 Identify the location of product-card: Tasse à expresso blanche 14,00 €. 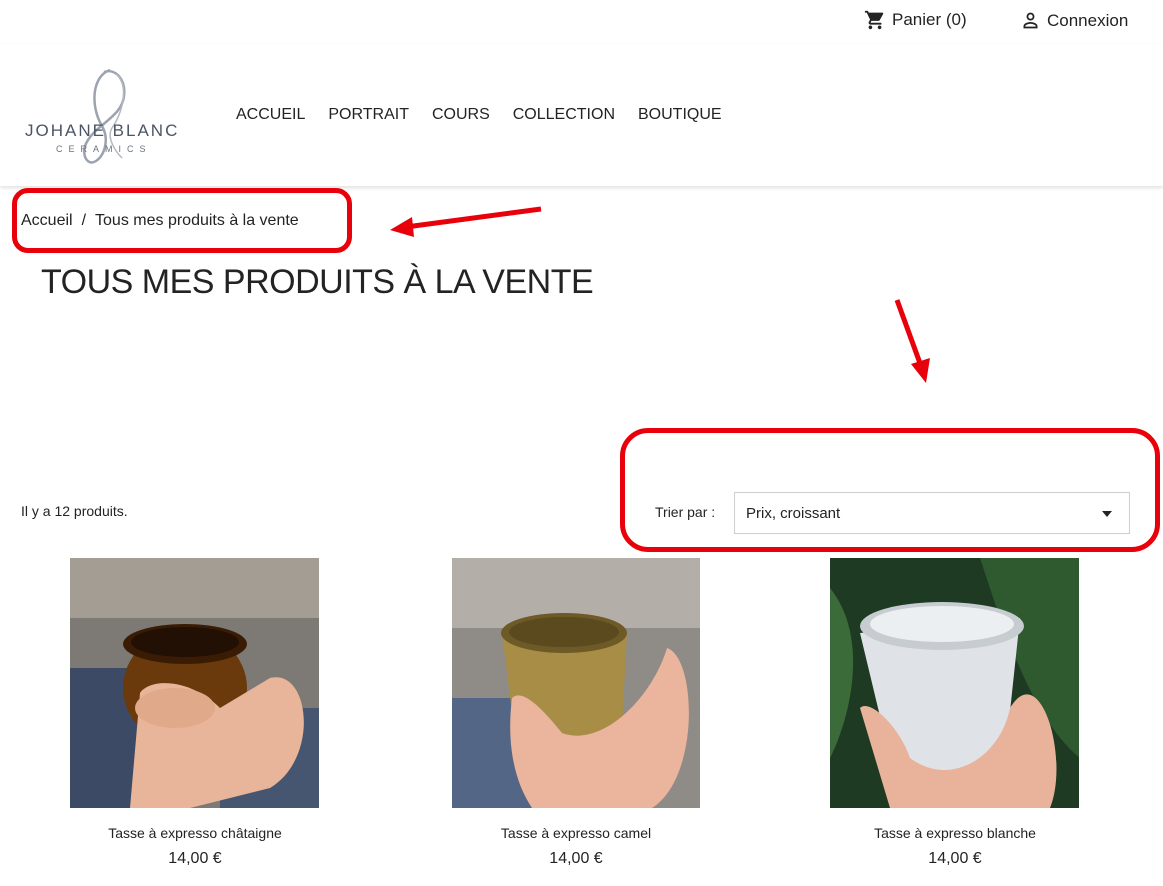
(955, 713).